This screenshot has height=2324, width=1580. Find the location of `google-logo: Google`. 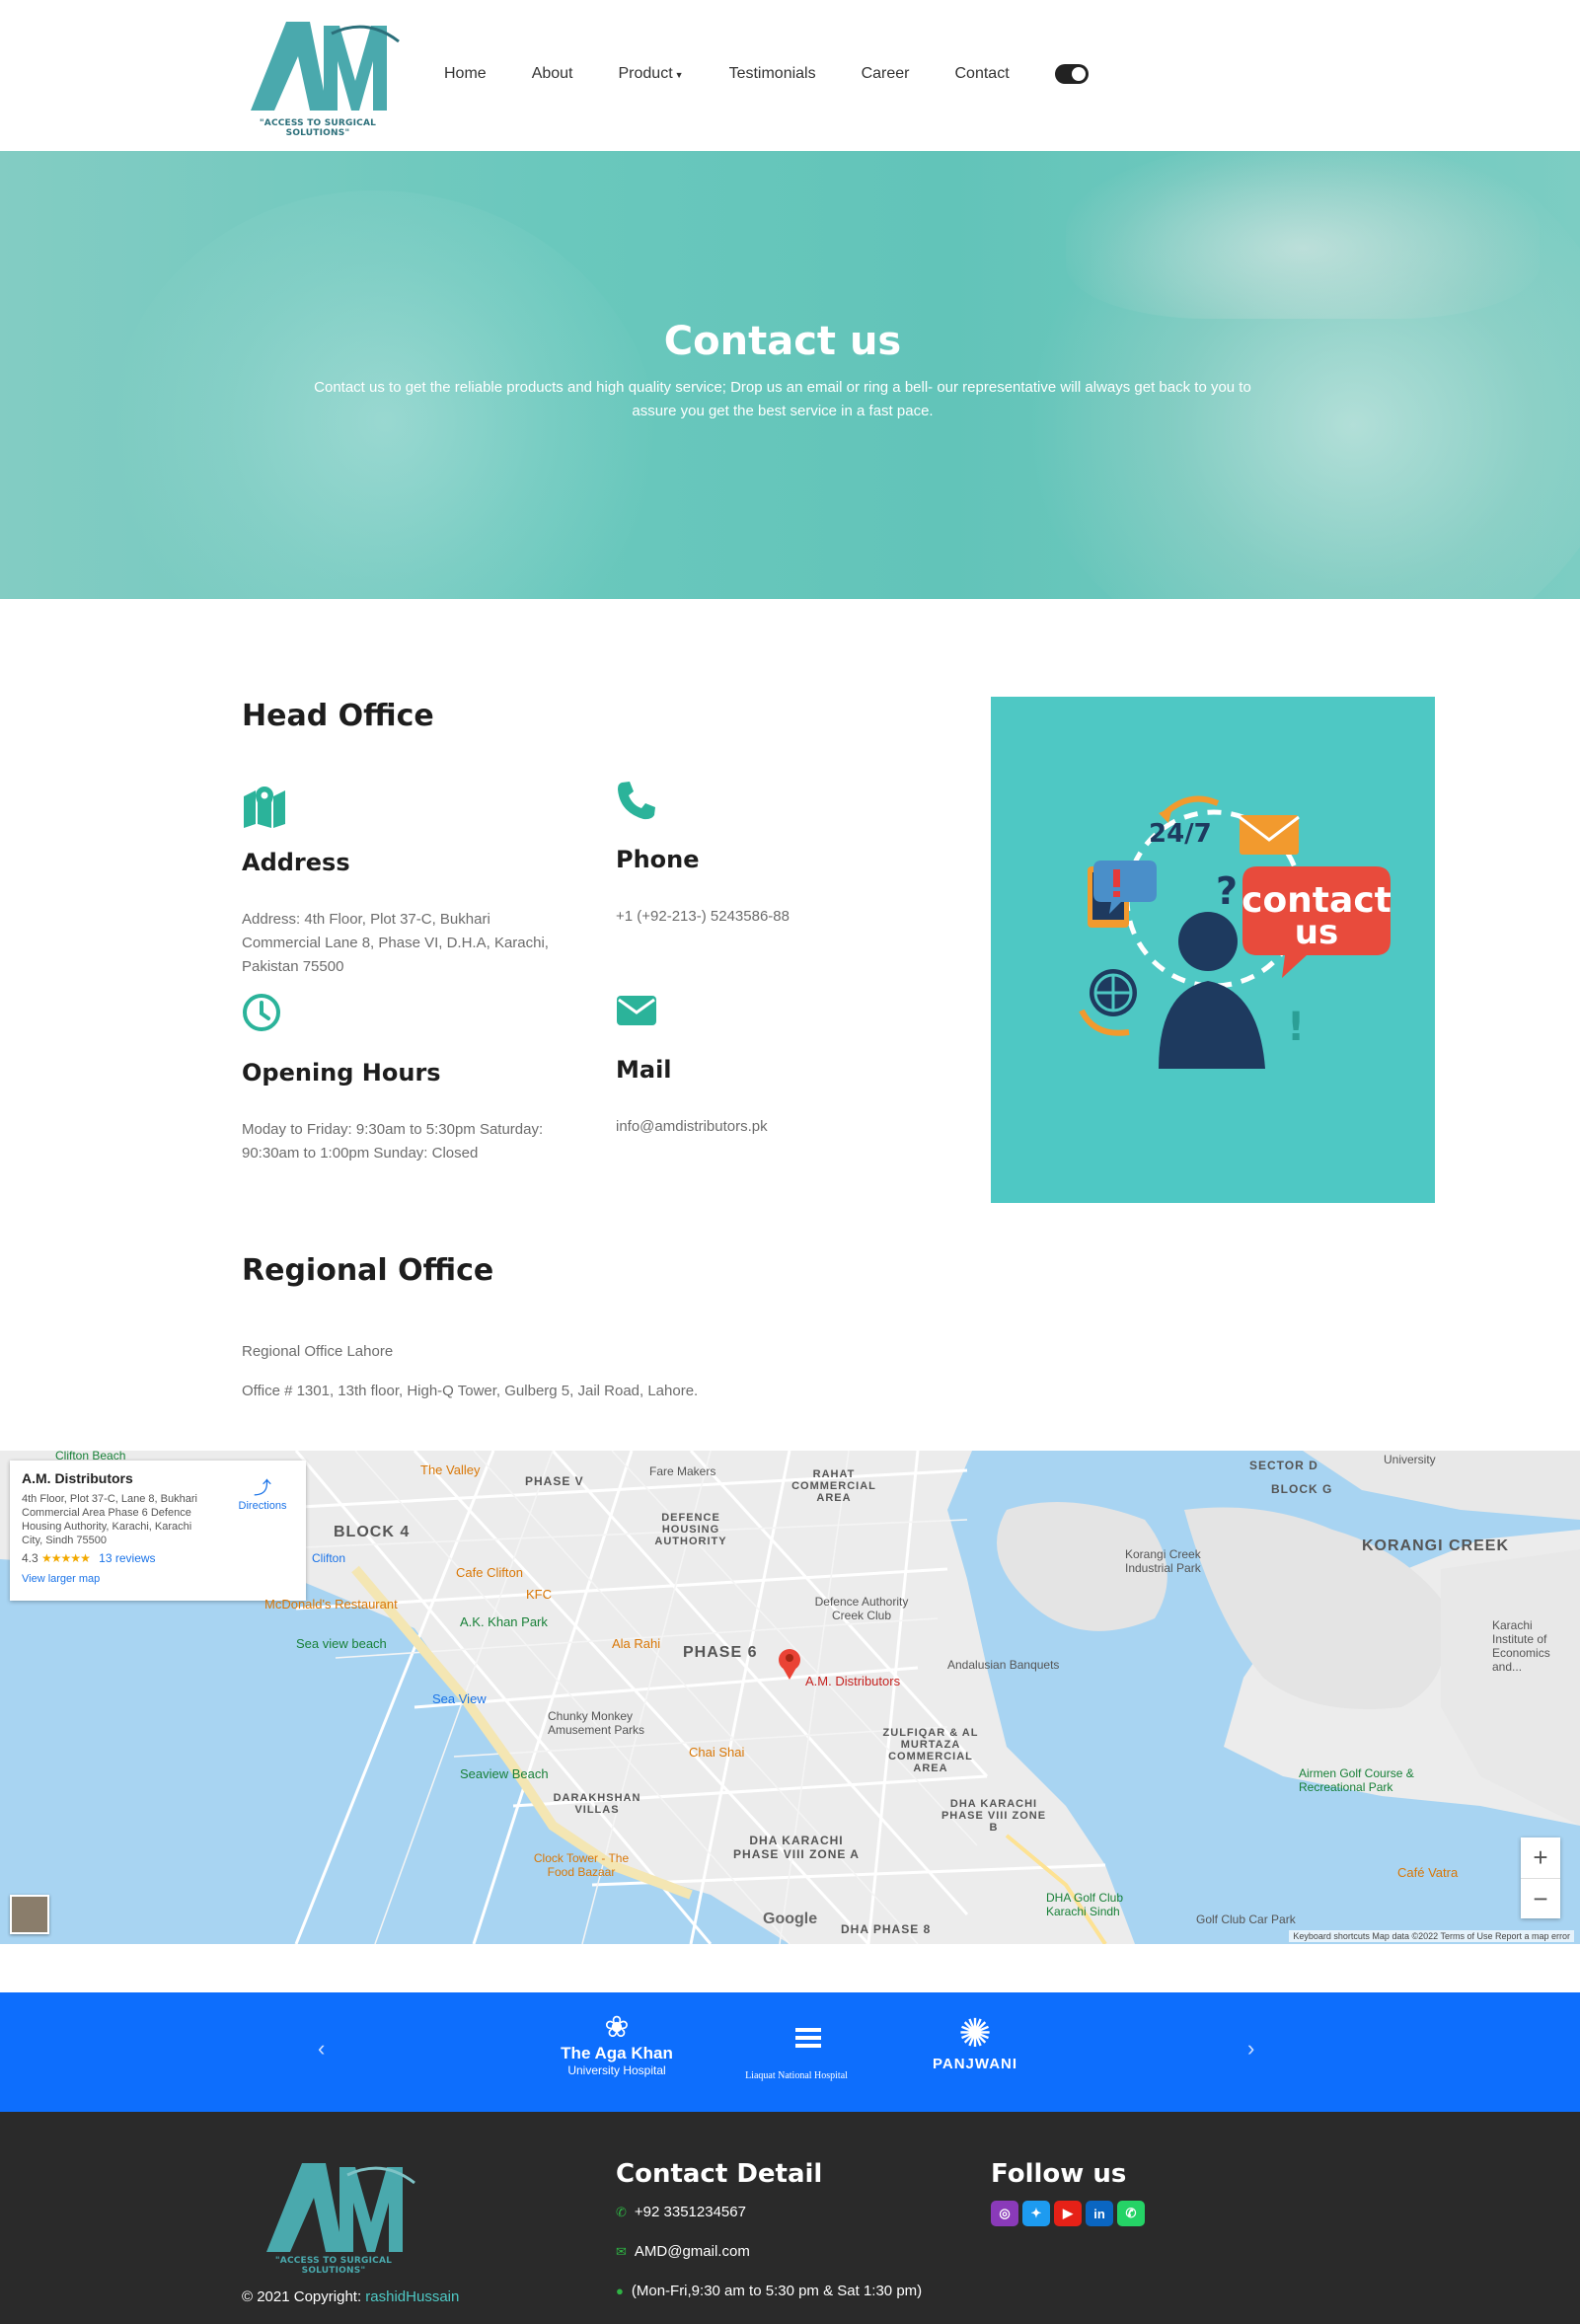

google-logo: Google is located at coordinates (791, 1919).